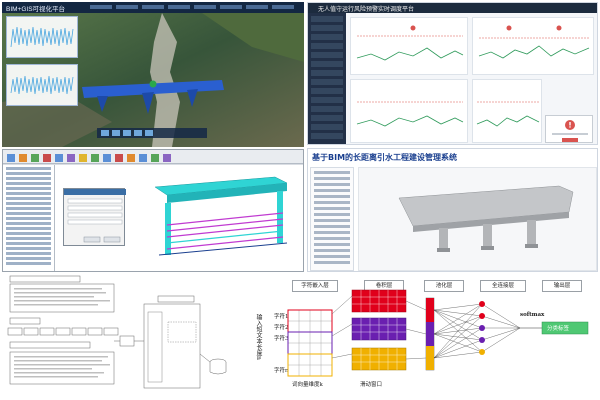 The image size is (600, 400). I want to click on project-tree, so click(332, 219).